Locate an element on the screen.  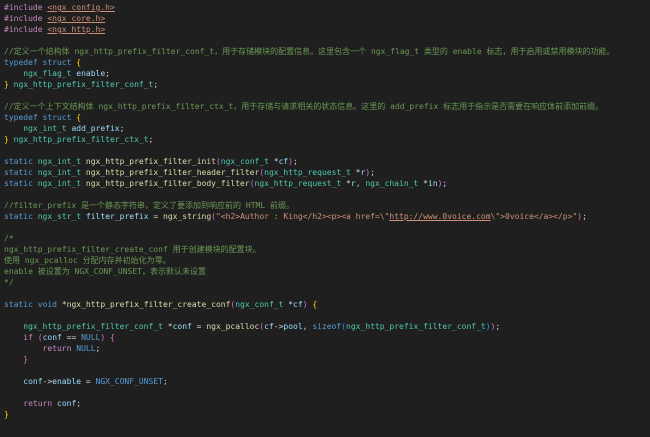
code-token: in is located at coordinates (432, 183).